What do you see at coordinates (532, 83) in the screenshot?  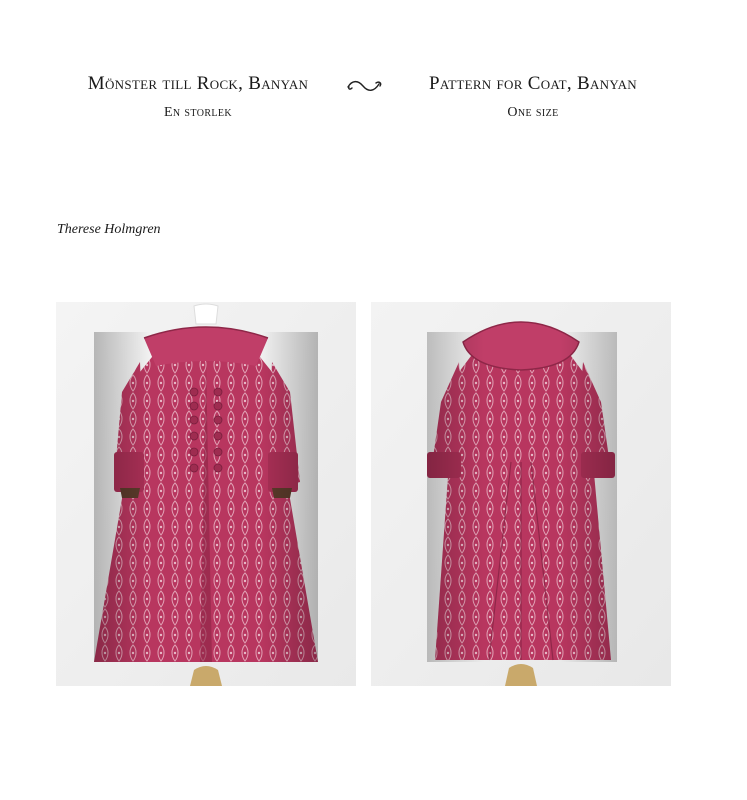 I see `english-title: Pattern for Coat, Banyan` at bounding box center [532, 83].